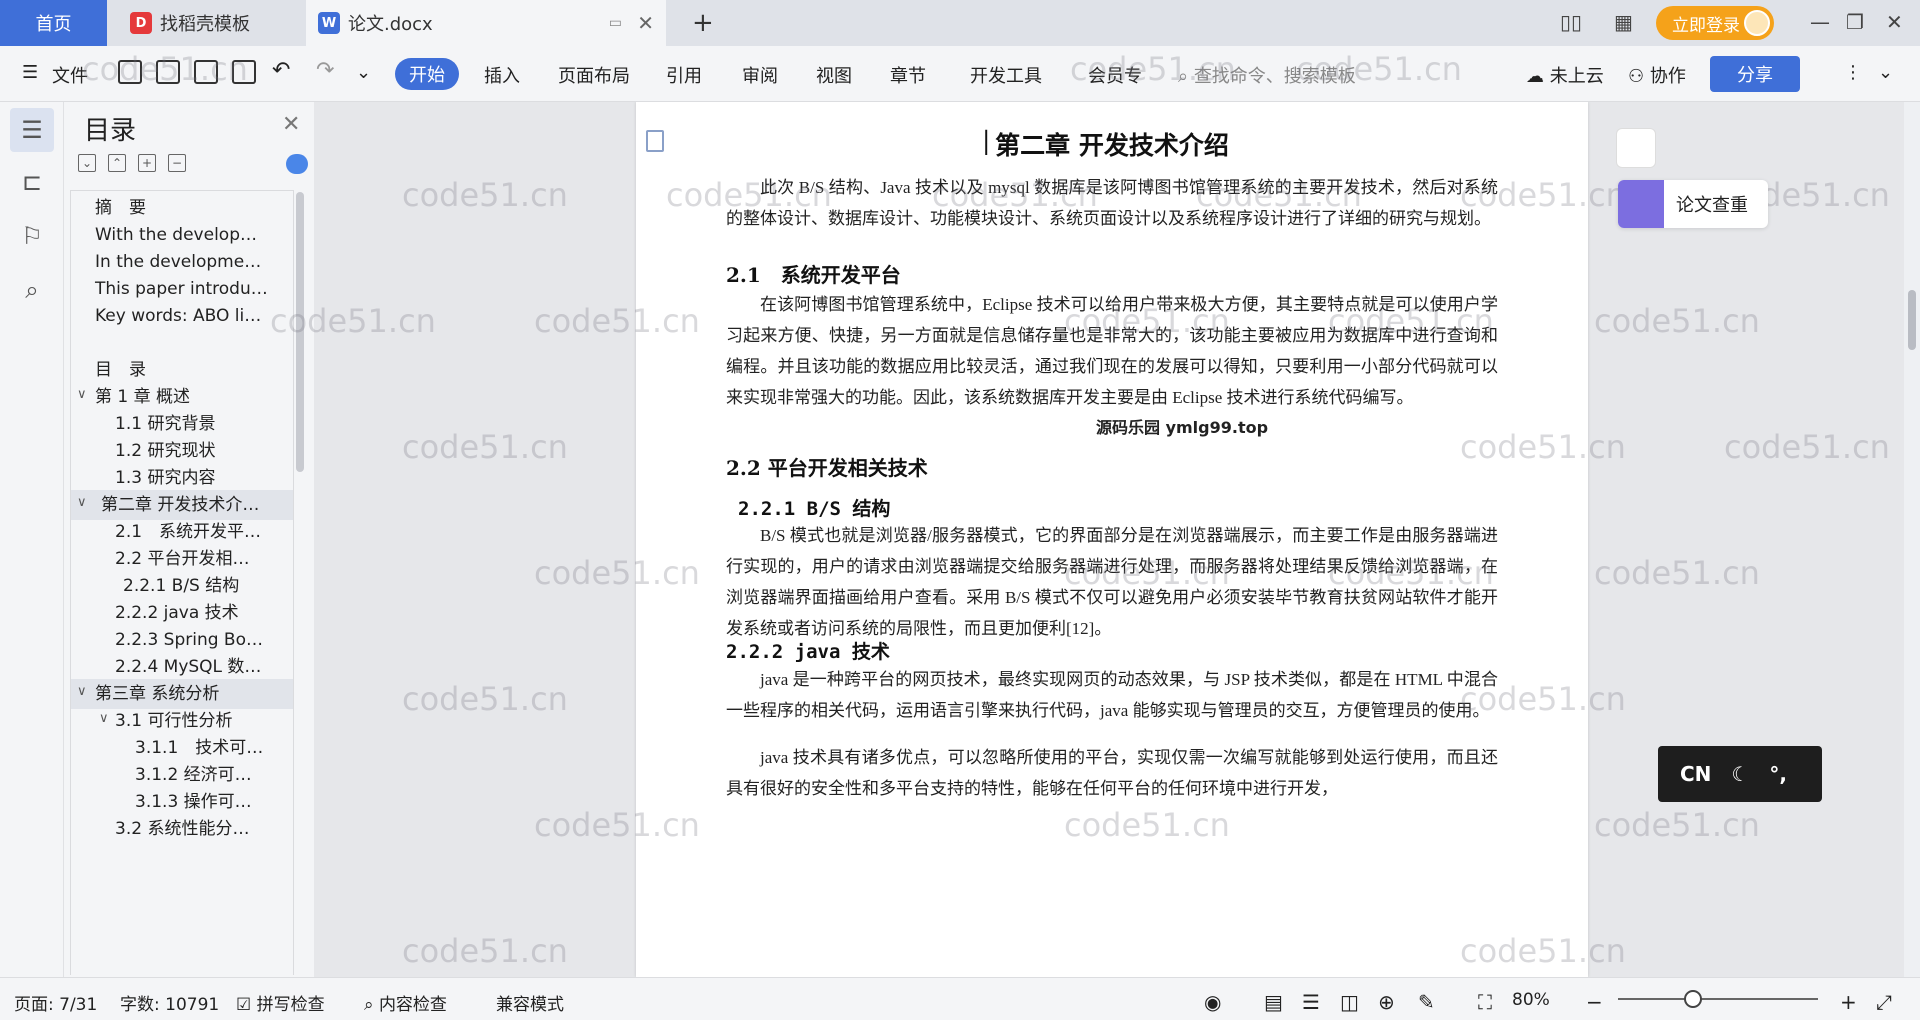 The width and height of the screenshot is (1920, 1020). Describe the element at coordinates (1912, 320) in the screenshot. I see `scroll-thumb` at that location.